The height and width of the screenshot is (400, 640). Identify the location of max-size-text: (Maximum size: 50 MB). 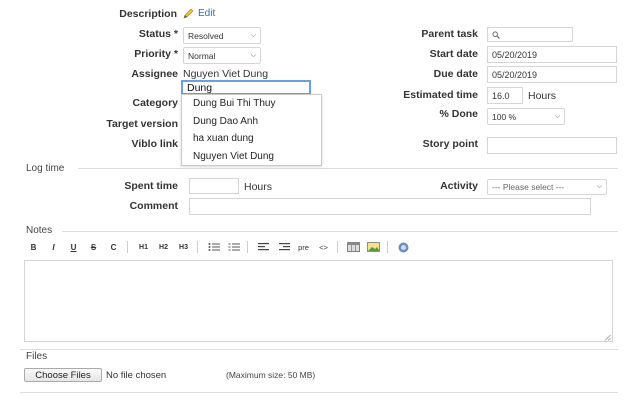
(271, 375).